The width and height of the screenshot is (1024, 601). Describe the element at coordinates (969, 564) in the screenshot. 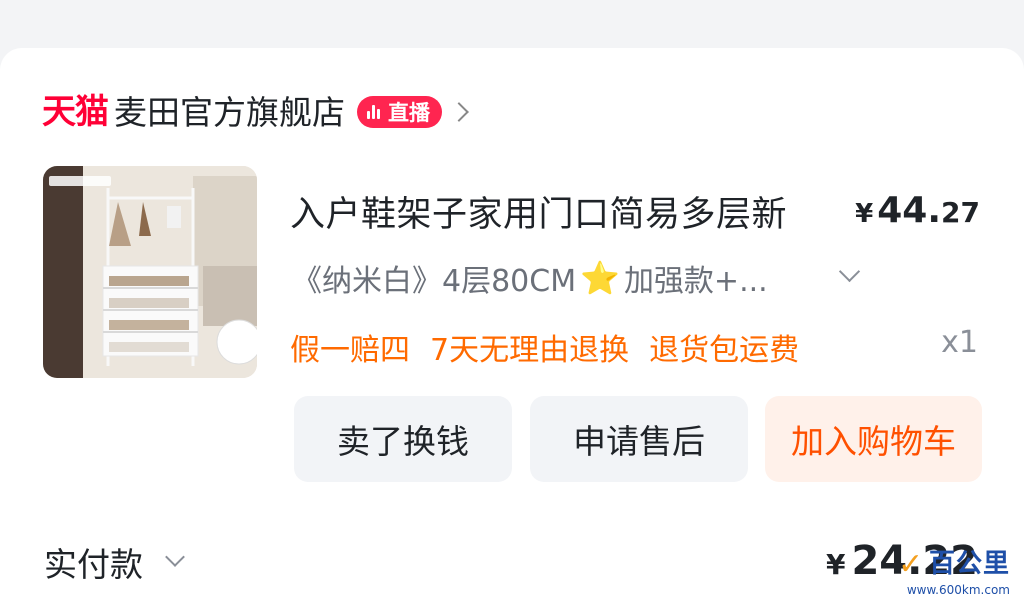

I see `watermark-text: 百公里` at that location.